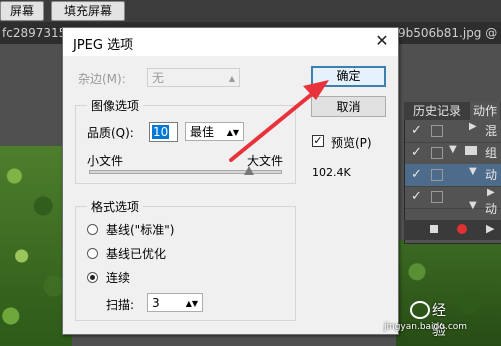  I want to click on watermark-url: jingyan.baidu.com, so click(426, 327).